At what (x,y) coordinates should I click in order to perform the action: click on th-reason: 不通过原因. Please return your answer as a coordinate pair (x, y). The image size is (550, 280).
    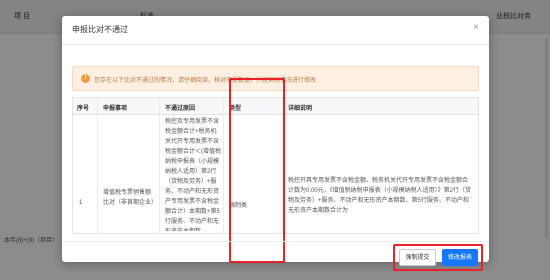
    Looking at the image, I should click on (180, 109).